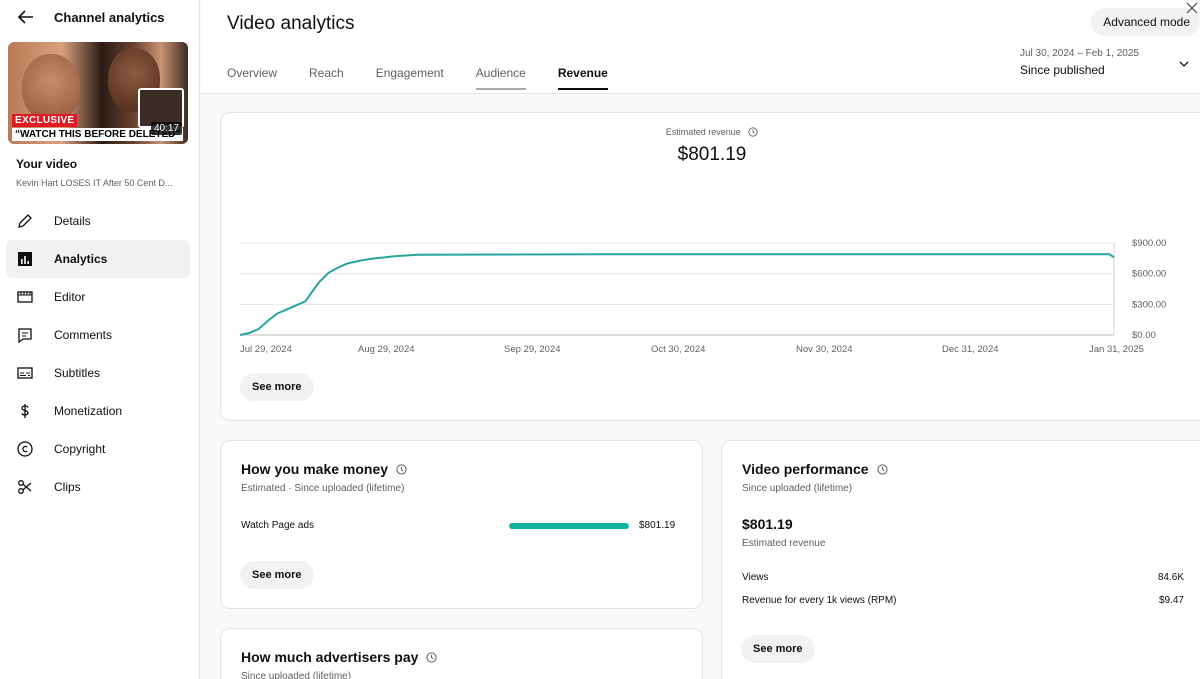  I want to click on metric-row-rpm: Revenue for every 1k views (RPM) $9.47, so click(963, 600).